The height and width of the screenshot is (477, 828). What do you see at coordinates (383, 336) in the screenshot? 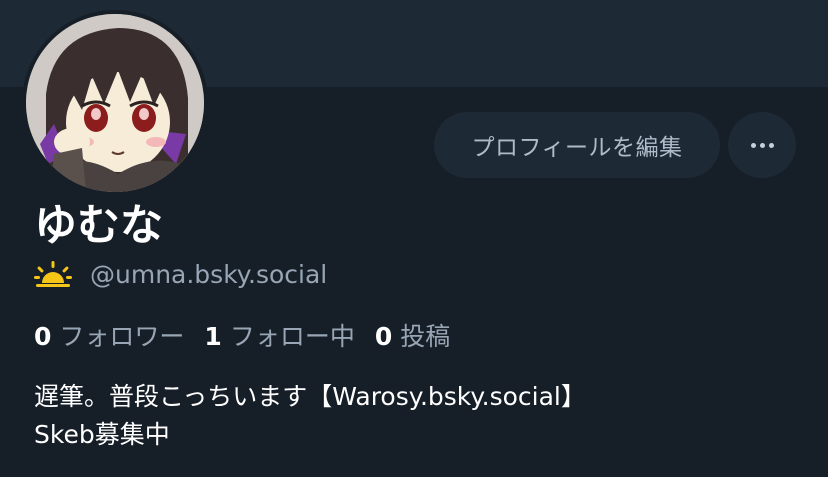
I see `posts-count: 0` at bounding box center [383, 336].